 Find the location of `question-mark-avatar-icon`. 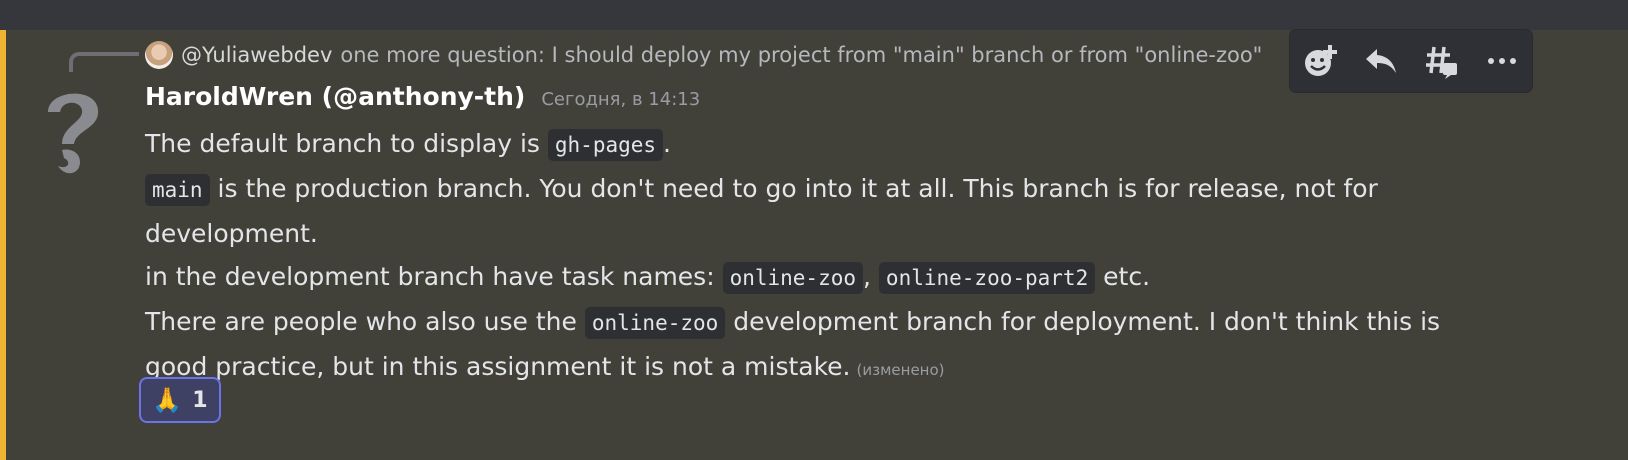

question-mark-avatar-icon is located at coordinates (73, 133).